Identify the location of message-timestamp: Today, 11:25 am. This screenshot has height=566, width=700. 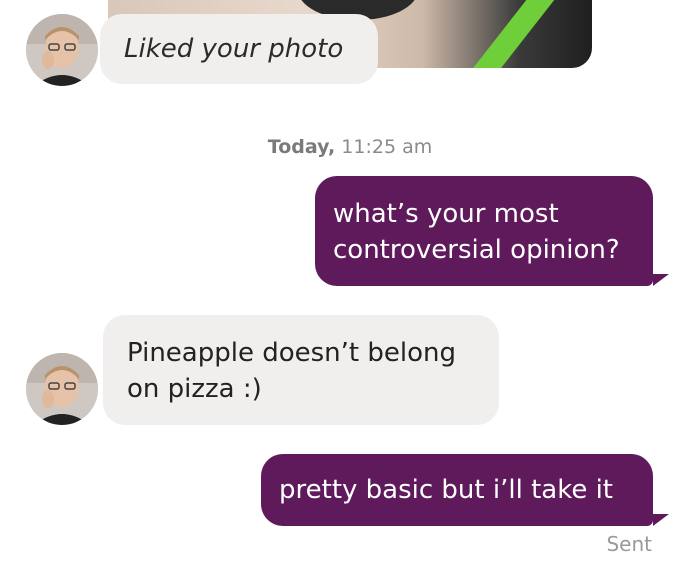
(350, 147).